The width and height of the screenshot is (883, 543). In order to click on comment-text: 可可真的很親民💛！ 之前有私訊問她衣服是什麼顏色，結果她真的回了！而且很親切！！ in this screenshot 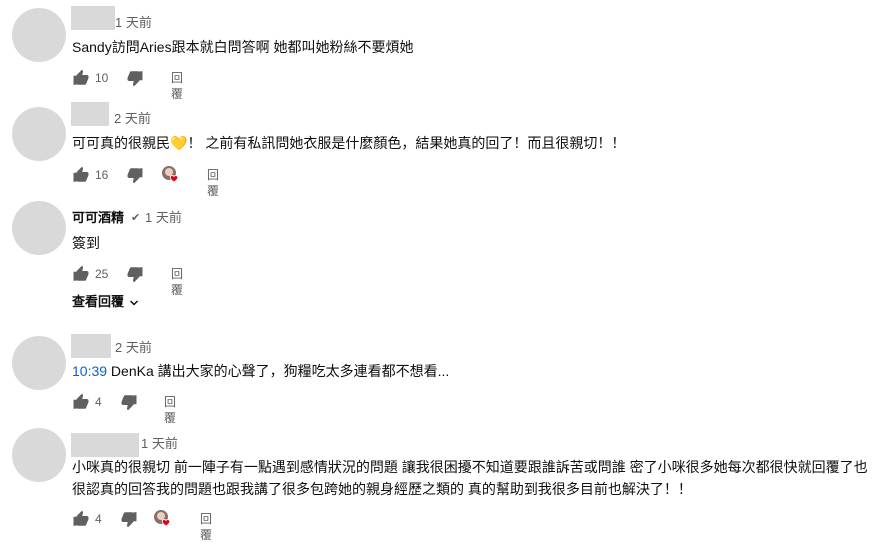, I will do `click(472, 143)`.